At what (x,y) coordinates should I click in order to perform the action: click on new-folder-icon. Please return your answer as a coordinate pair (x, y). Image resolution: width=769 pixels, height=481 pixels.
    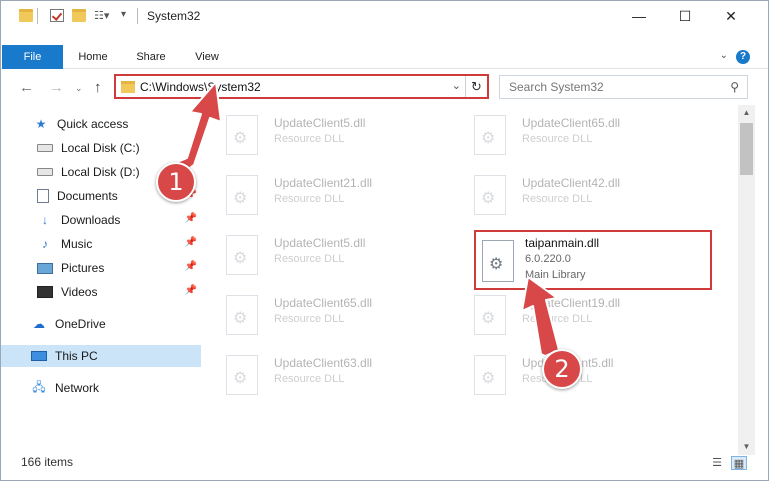
    Looking at the image, I should click on (79, 15).